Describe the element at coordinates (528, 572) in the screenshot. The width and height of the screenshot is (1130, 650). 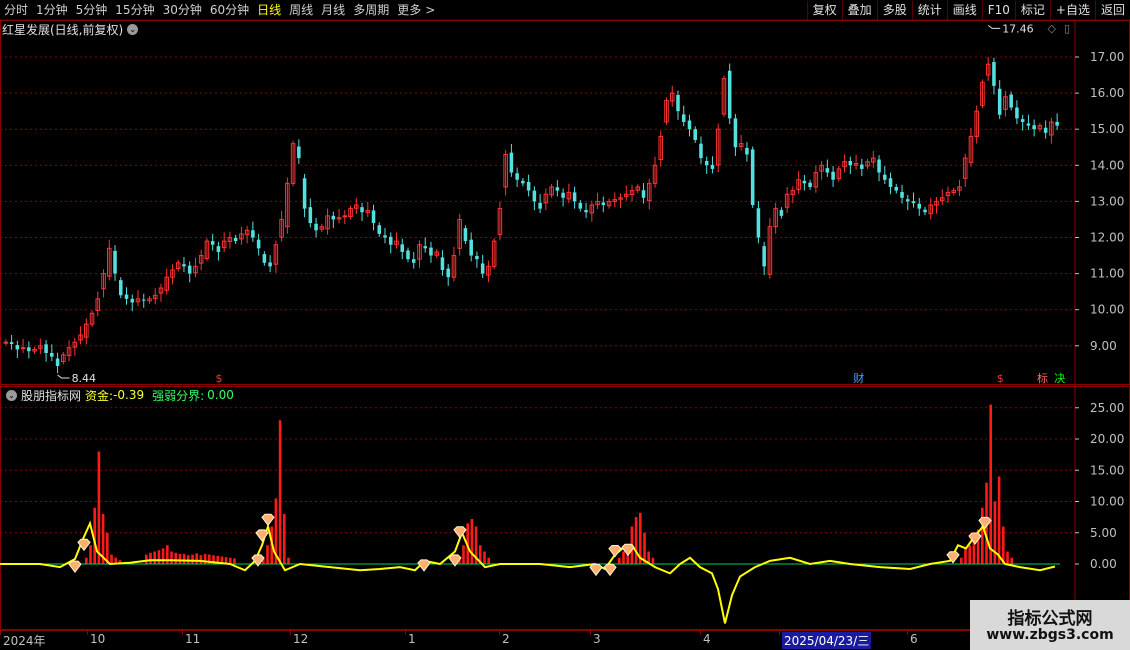
I see `fund-line` at that location.